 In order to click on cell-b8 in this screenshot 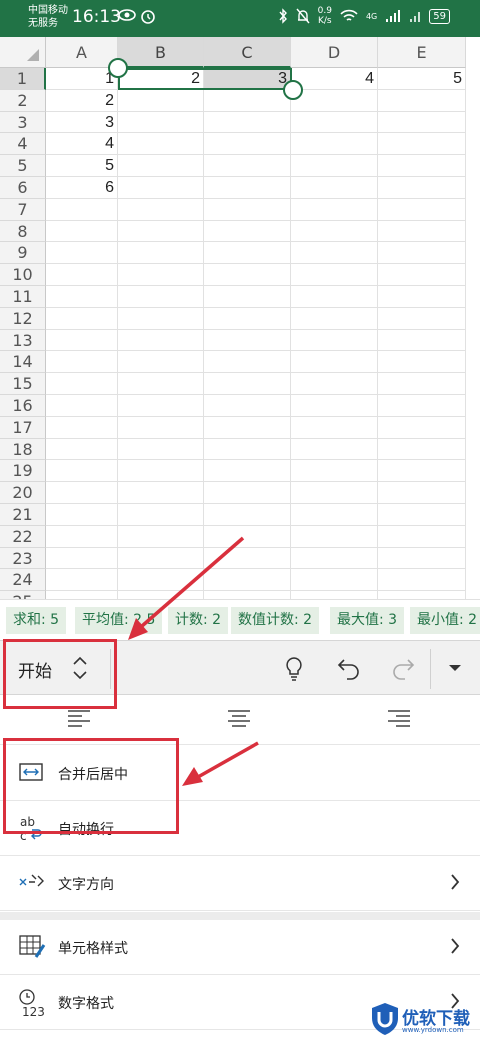, I will do `click(161, 231)`.